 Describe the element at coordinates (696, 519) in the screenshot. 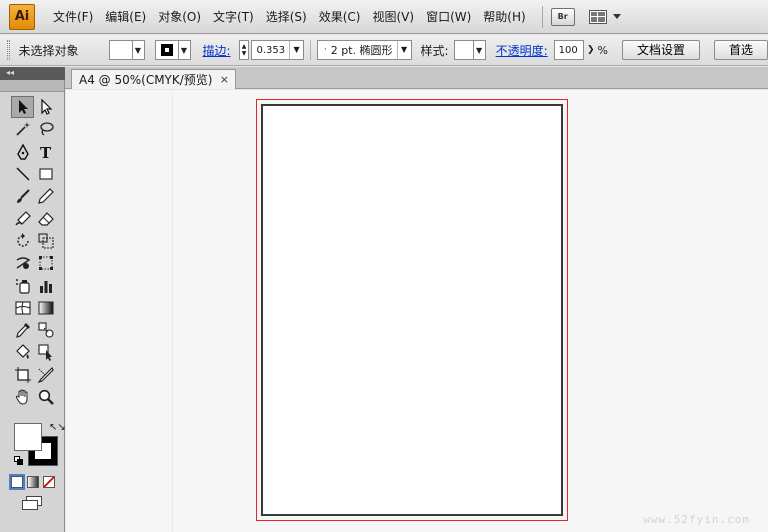

I see `watermark: www.52fyin.com` at that location.